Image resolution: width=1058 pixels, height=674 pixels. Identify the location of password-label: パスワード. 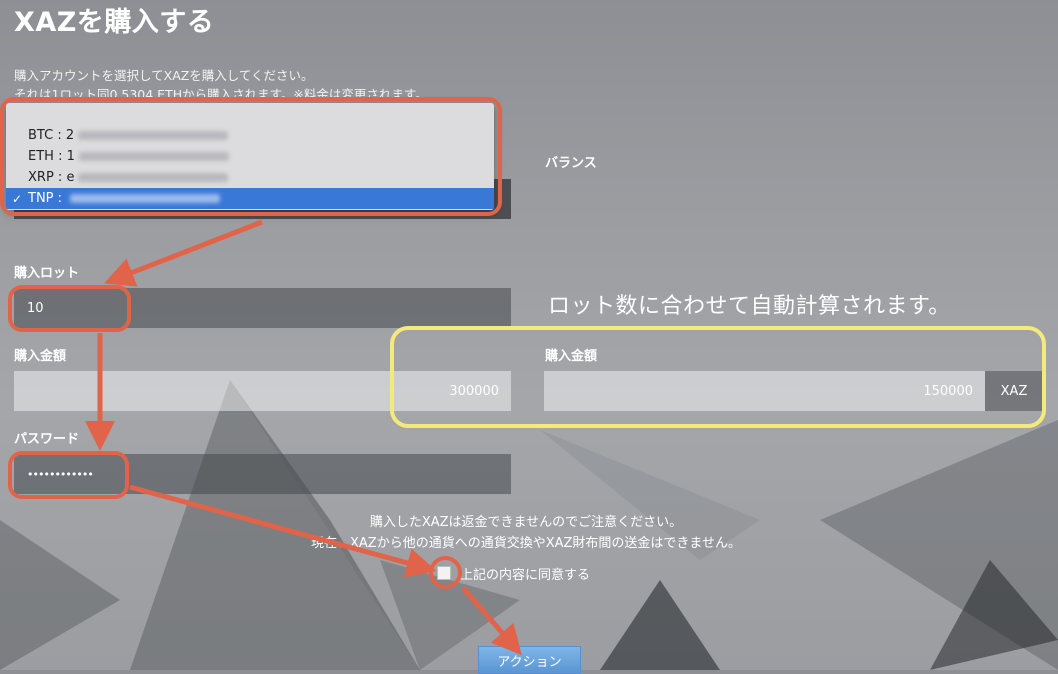
(47, 439).